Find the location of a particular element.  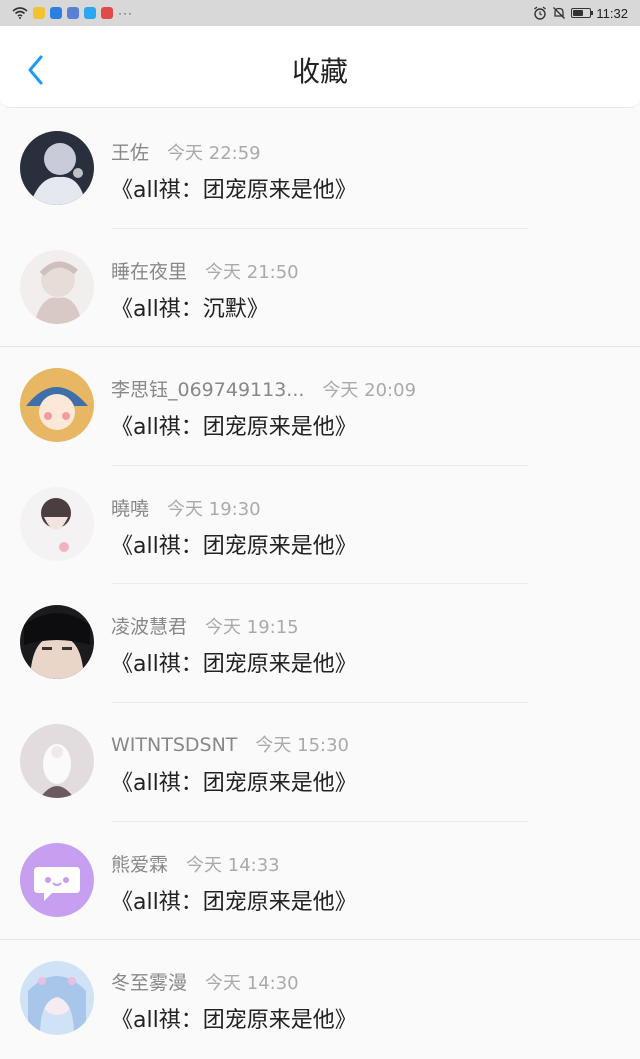

mute-bell-icon is located at coordinates (559, 13).